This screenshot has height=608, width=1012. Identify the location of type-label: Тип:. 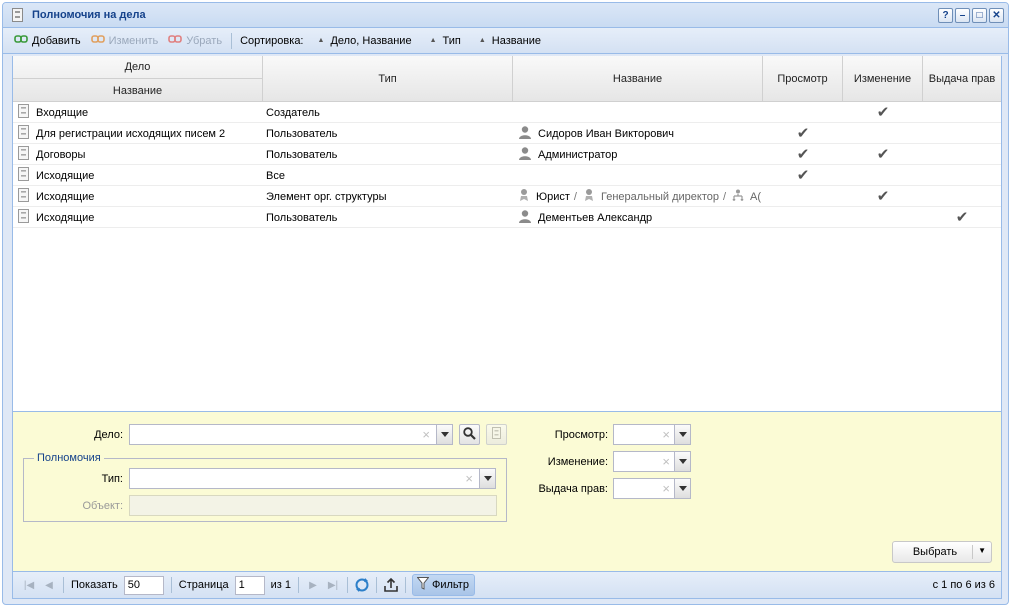
(112, 479).